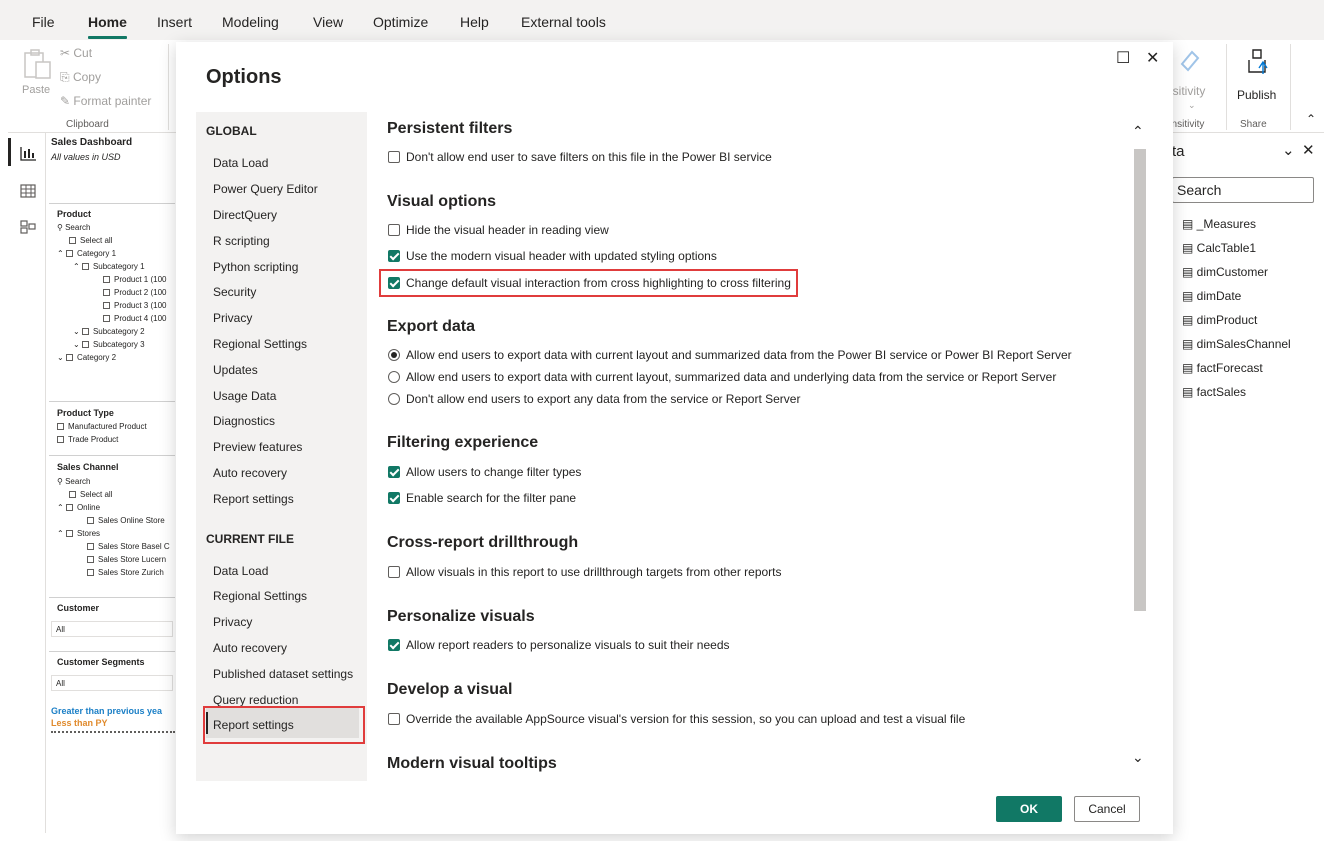  What do you see at coordinates (255, 700) in the screenshot?
I see `nav-item-query-reduction: Query reduction` at bounding box center [255, 700].